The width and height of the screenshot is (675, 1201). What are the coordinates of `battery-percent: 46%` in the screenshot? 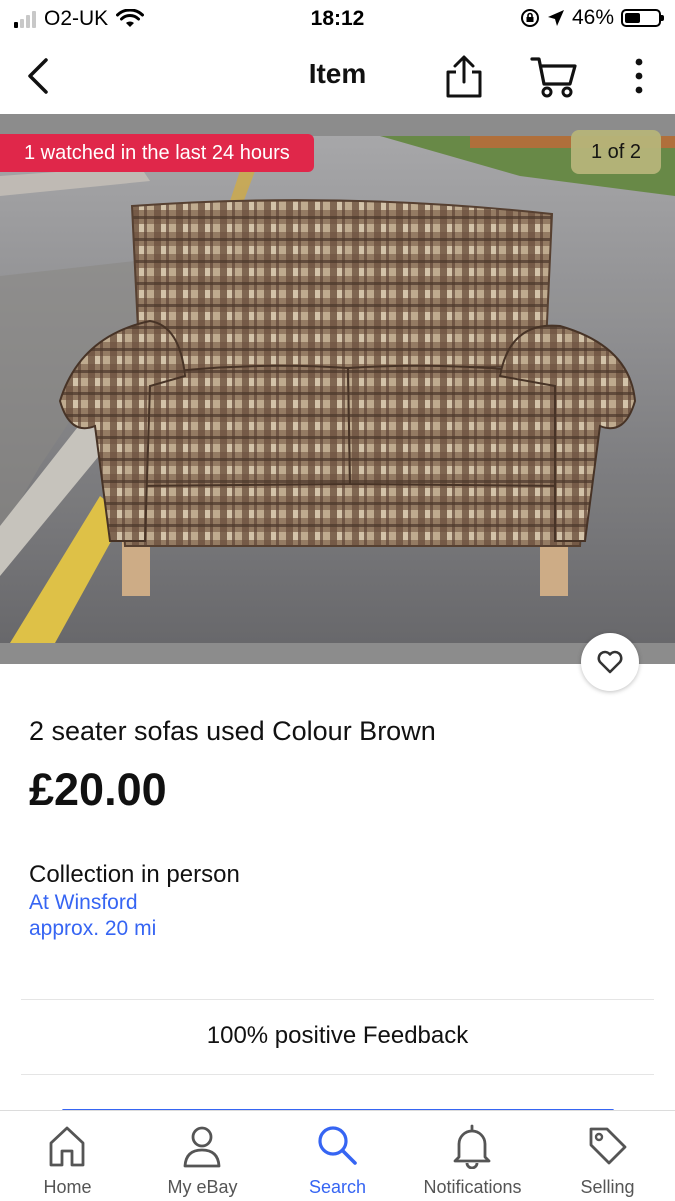 It's located at (592, 17).